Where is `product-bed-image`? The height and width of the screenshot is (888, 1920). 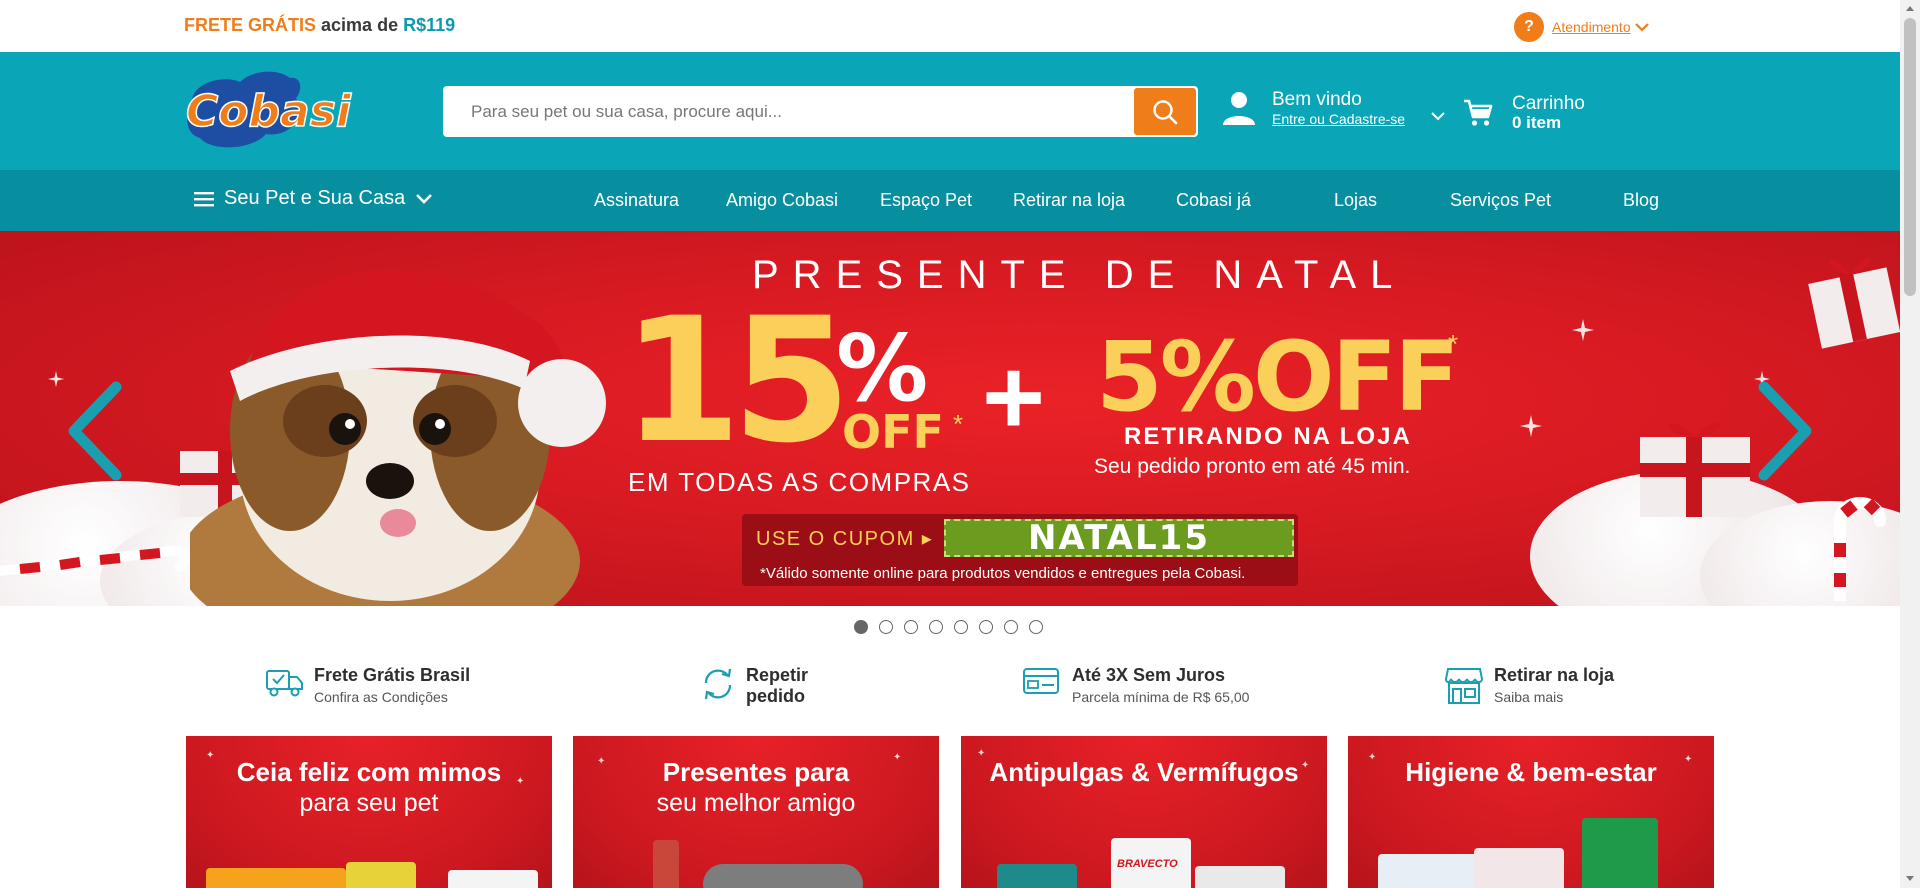 product-bed-image is located at coordinates (783, 876).